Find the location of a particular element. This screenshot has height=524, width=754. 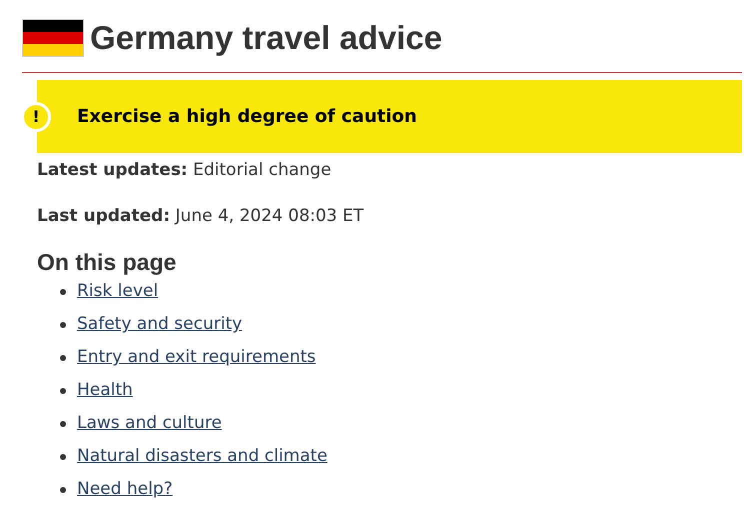

warning-icon: ! is located at coordinates (36, 117).